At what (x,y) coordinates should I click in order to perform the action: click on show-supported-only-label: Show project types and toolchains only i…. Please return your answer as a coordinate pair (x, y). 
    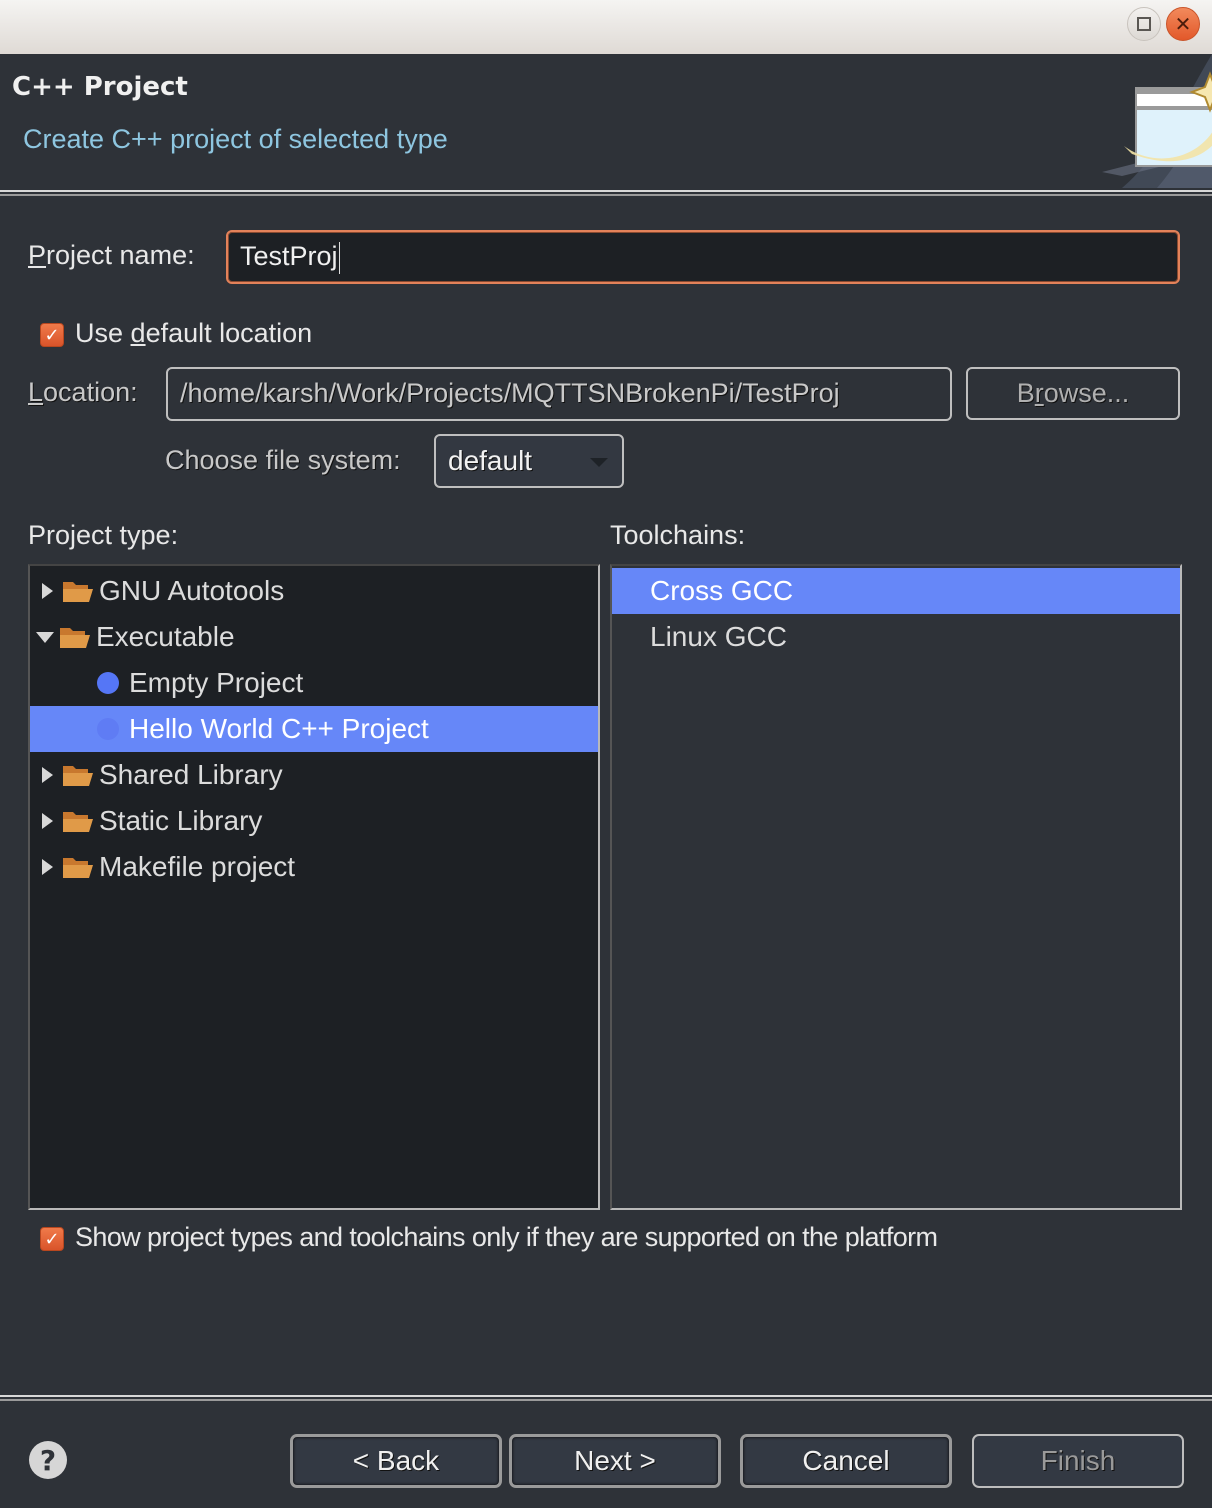
    Looking at the image, I should click on (506, 1237).